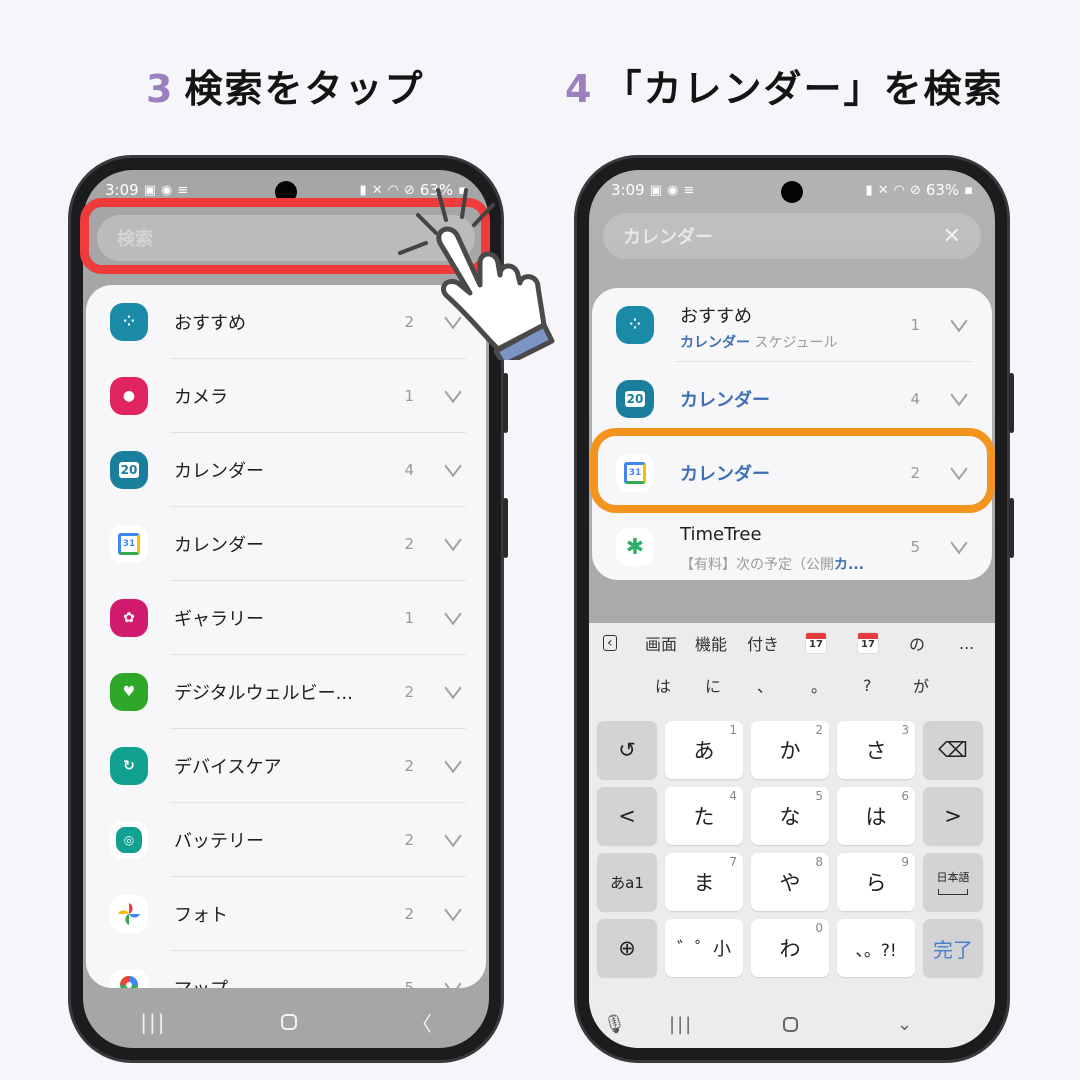 This screenshot has height=1080, width=1080. Describe the element at coordinates (953, 877) in the screenshot. I see `space-label: 日本語` at that location.